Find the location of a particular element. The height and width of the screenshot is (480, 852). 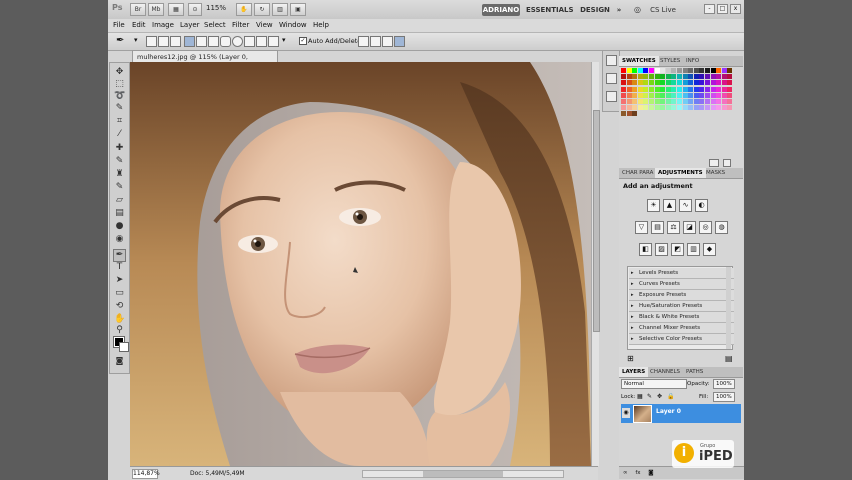

paths-button is located at coordinates (163, 41).